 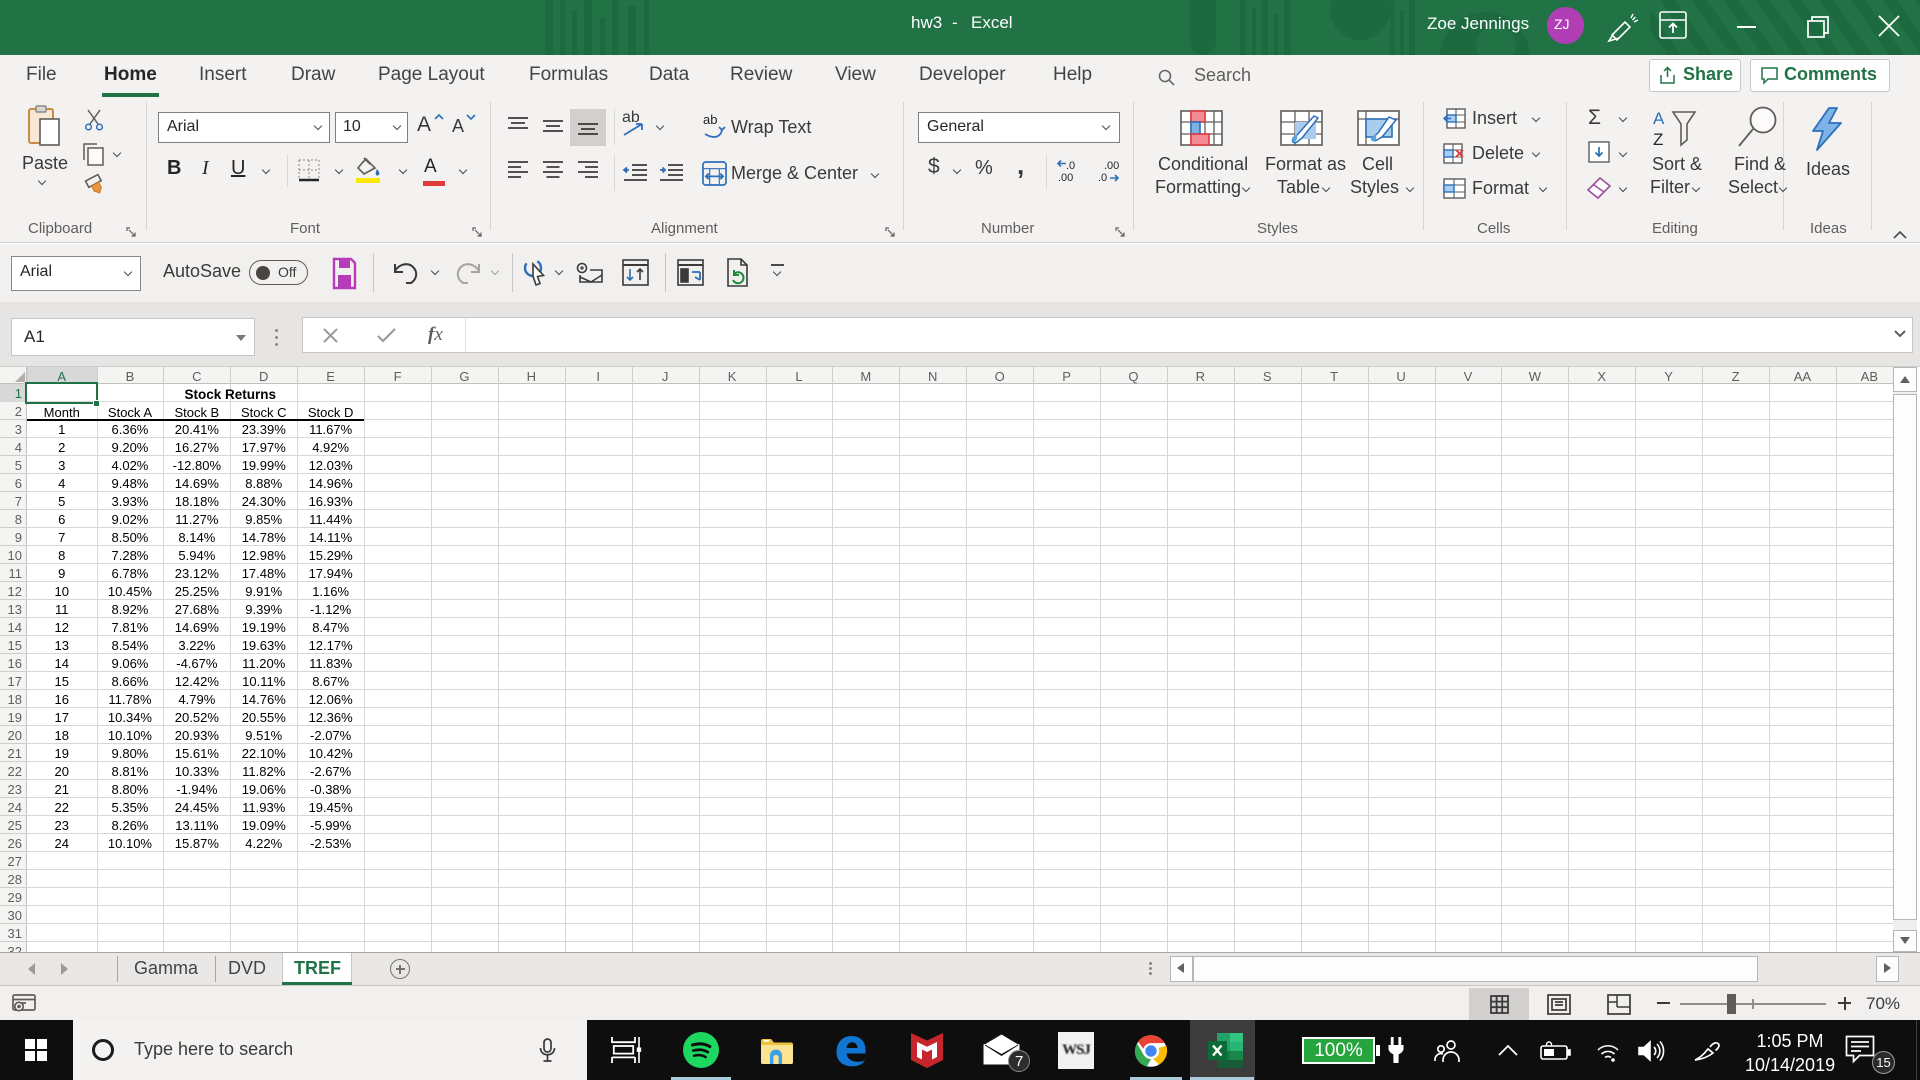 I want to click on svg-text: Z, so click(x=1658, y=139).